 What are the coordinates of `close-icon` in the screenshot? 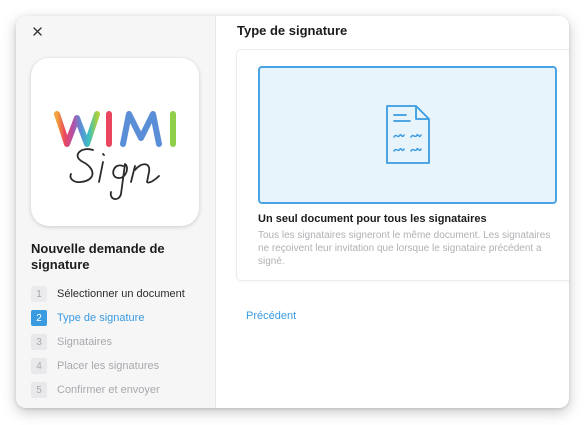 It's located at (37, 31).